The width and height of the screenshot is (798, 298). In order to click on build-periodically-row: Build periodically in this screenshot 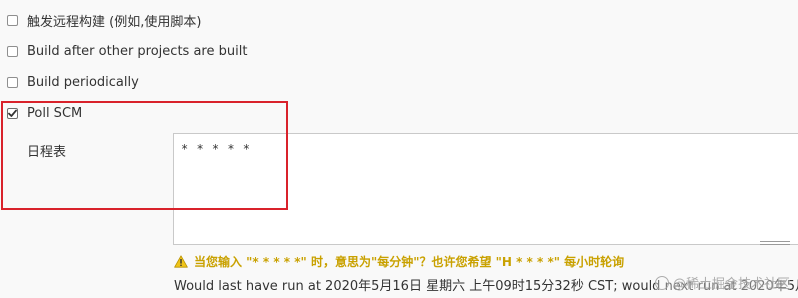, I will do `click(73, 82)`.